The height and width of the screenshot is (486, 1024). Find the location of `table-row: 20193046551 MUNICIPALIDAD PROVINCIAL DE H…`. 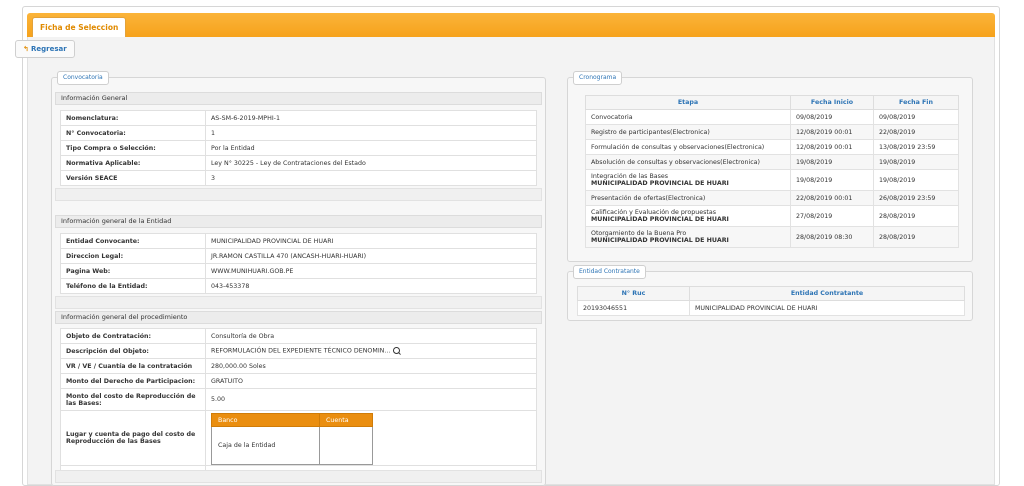

table-row: 20193046551 MUNICIPALIDAD PROVINCIAL DE H… is located at coordinates (771, 308).